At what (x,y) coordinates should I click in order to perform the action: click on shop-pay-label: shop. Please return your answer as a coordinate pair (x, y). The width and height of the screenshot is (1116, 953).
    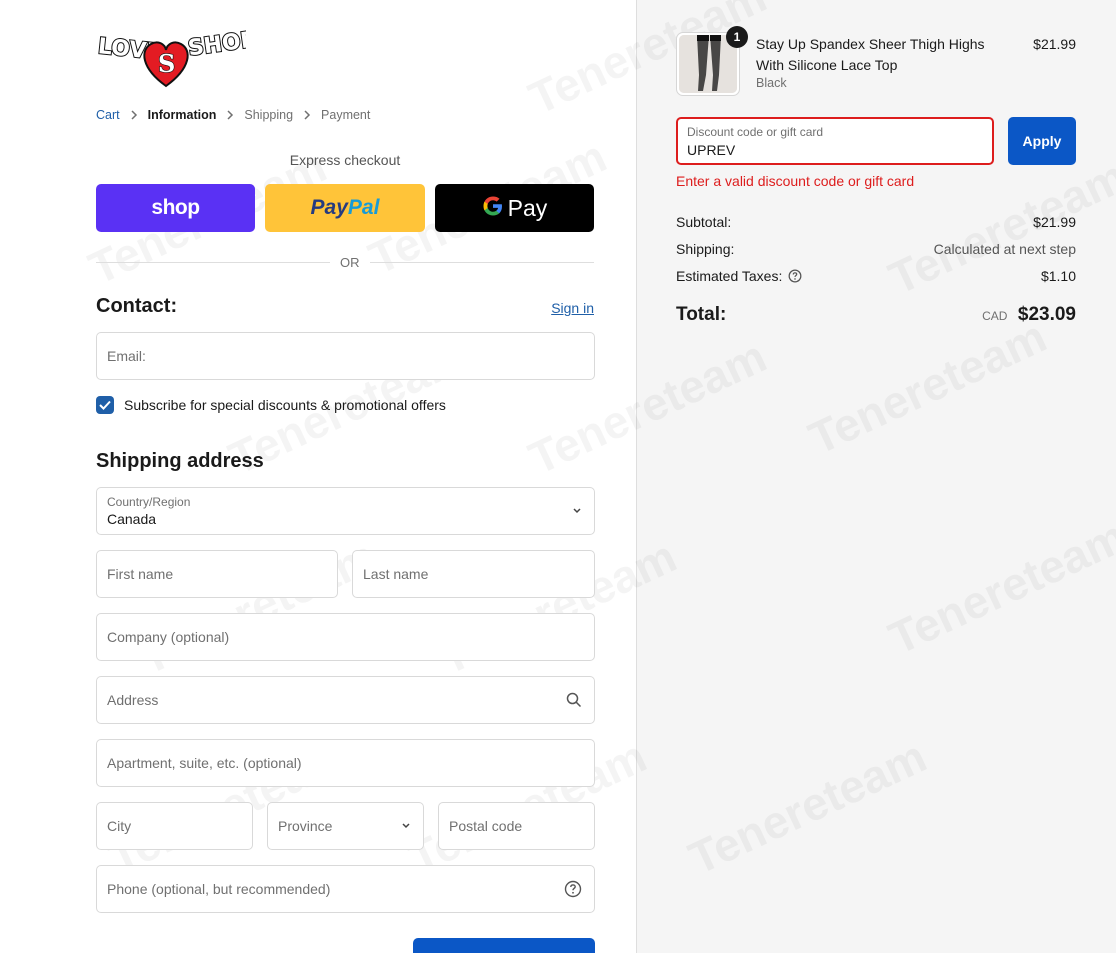
    Looking at the image, I should click on (175, 207).